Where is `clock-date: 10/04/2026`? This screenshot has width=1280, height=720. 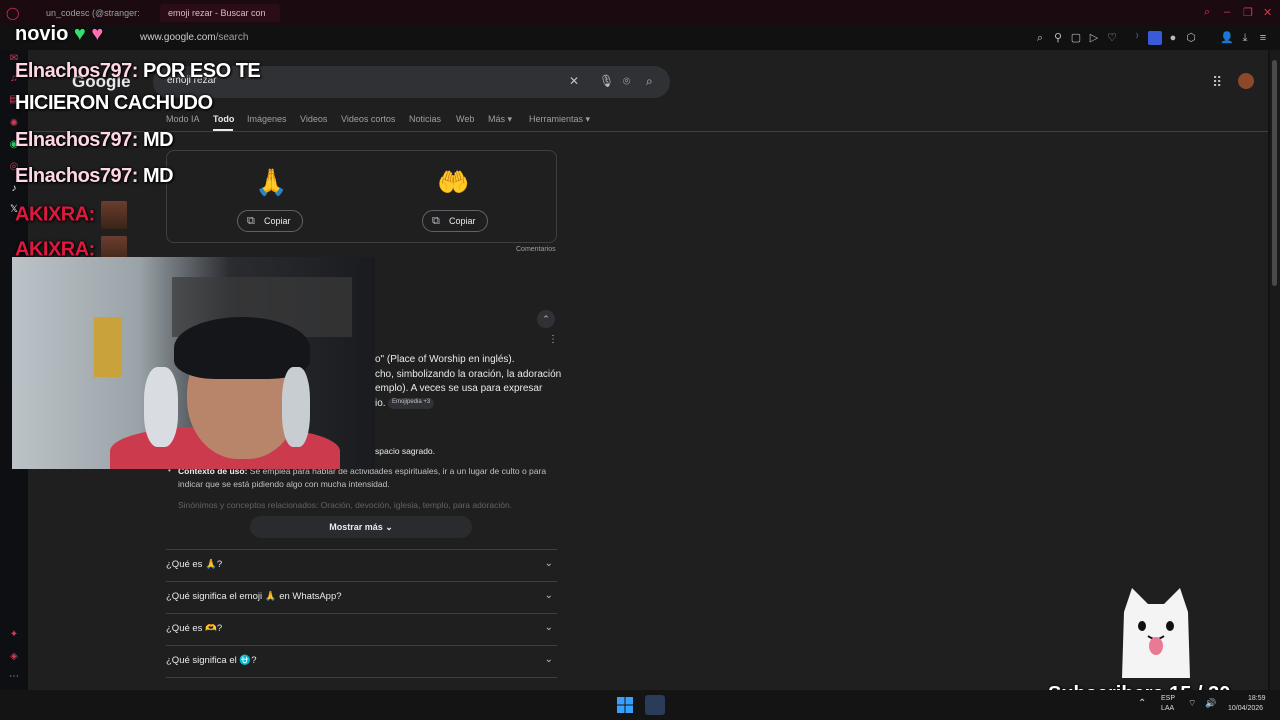 clock-date: 10/04/2026 is located at coordinates (1245, 708).